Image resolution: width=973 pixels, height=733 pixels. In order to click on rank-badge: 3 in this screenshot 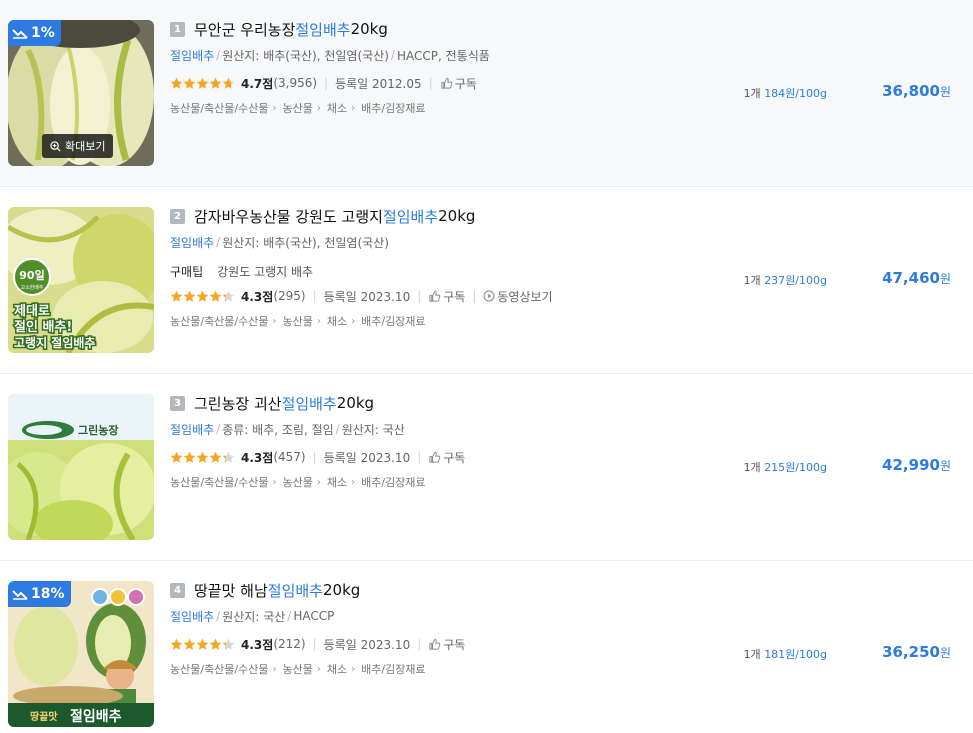, I will do `click(177, 403)`.